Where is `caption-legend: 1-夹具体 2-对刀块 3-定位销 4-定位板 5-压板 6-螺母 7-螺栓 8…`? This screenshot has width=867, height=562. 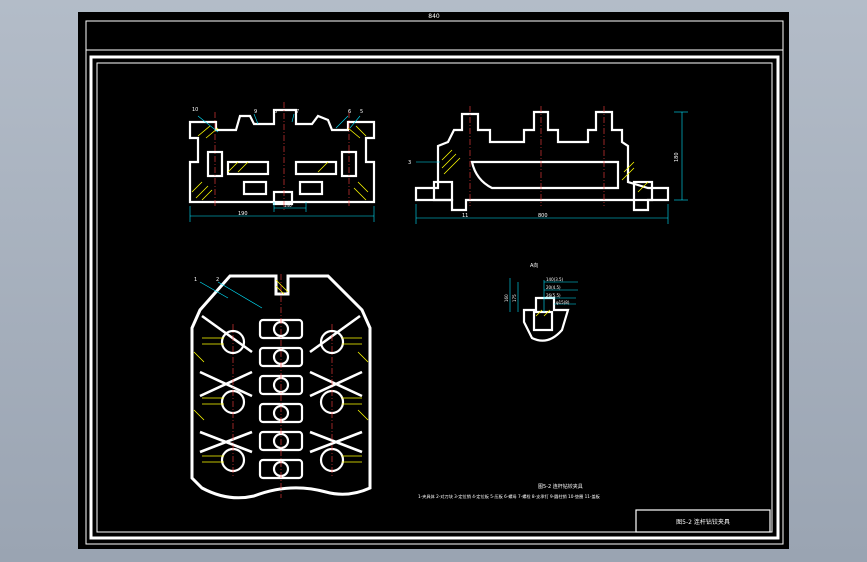 caption-legend: 1-夹具体 2-对刀块 3-定位销 4-定位板 5-压板 6-螺母 7-螺栓 8… is located at coordinates (509, 496).